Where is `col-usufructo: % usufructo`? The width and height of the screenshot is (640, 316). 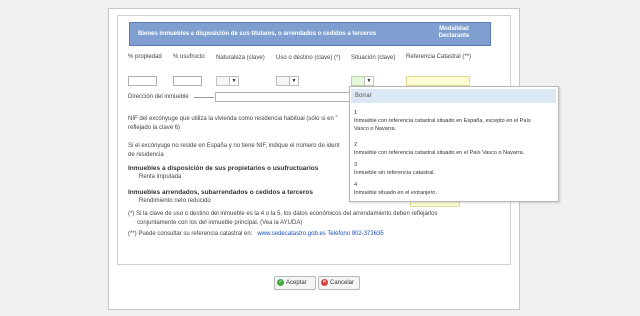 col-usufructo: % usufructo is located at coordinates (189, 57).